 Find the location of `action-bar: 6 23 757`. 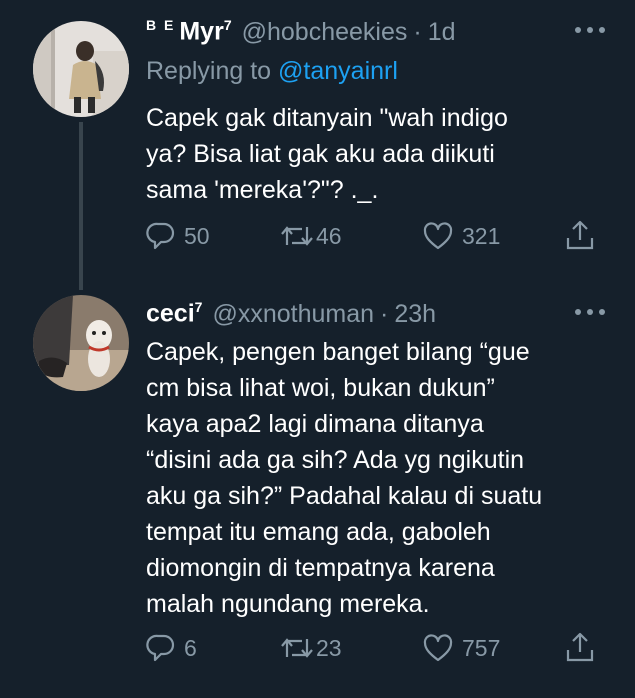

action-bar: 6 23 757 is located at coordinates (376, 648).